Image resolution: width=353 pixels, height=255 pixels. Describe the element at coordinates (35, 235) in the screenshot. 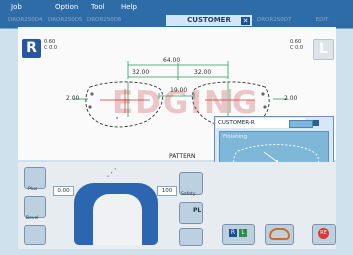

I see `polish-tool-button` at that location.